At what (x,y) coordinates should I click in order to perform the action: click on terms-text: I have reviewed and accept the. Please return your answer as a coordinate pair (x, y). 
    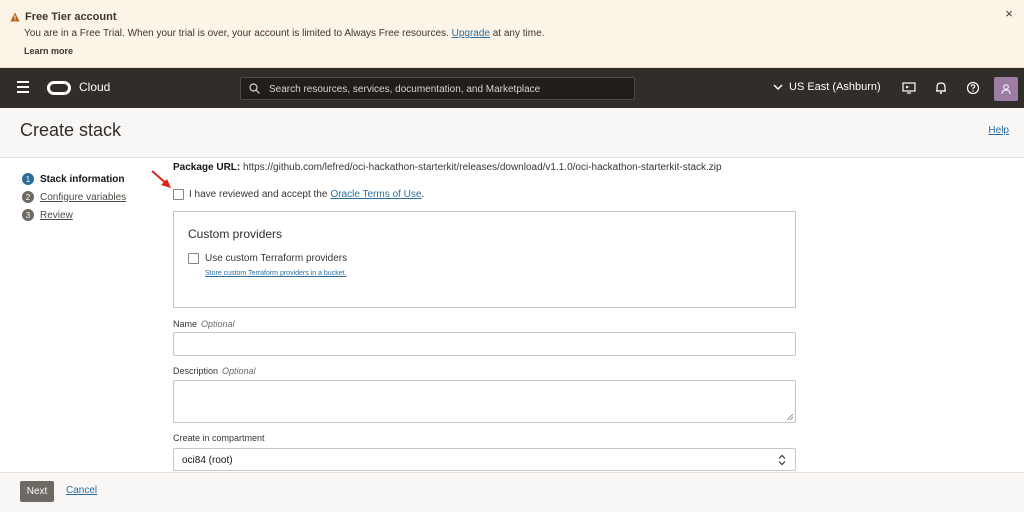
    Looking at the image, I should click on (258, 194).